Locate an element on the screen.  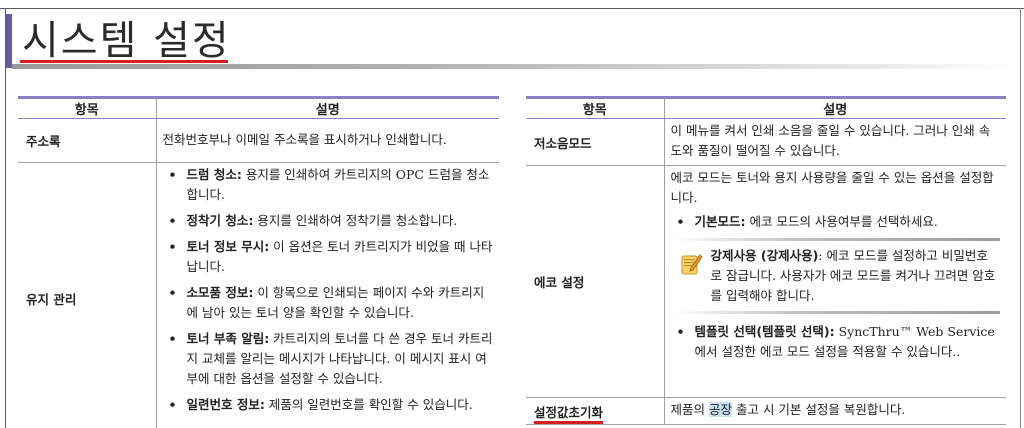
row-item-maintenance: 유지 관리 is located at coordinates (87, 295).